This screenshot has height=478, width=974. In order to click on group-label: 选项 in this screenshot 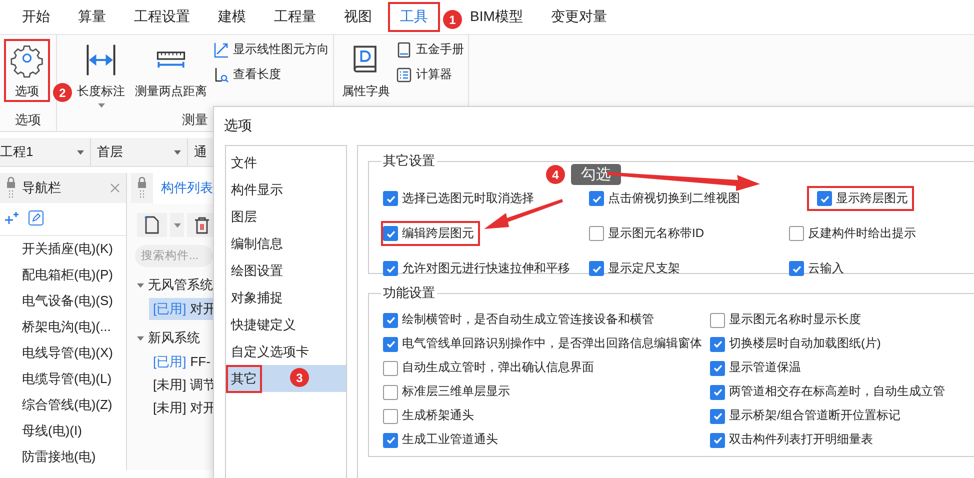, I will do `click(28, 119)`.